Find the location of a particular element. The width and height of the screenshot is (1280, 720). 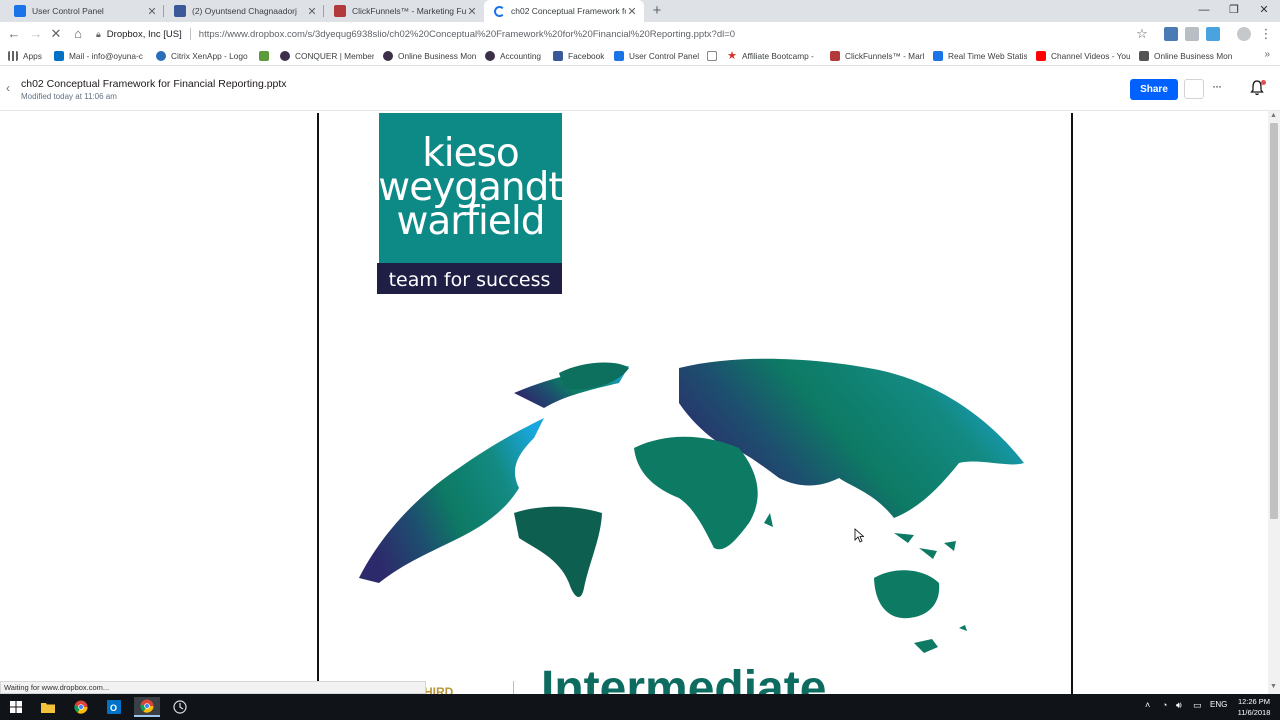

bookmark-label: CONQUER | Member is located at coordinates (334, 56).